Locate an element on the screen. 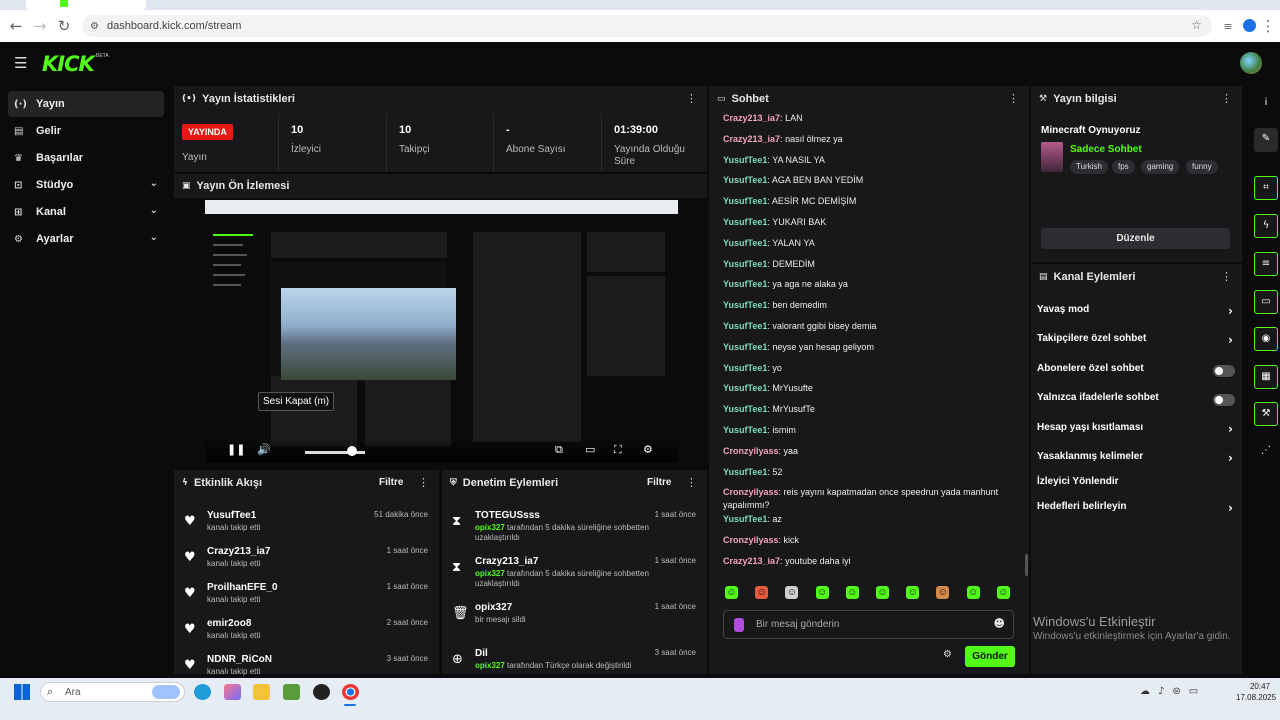 The height and width of the screenshot is (720, 1280). channel-action-5: Yasaklanmış kelimeler › is located at coordinates (1136, 461).